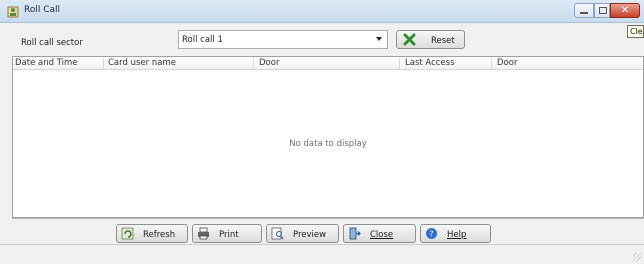  I want to click on refresh-label: Refresh, so click(159, 235).